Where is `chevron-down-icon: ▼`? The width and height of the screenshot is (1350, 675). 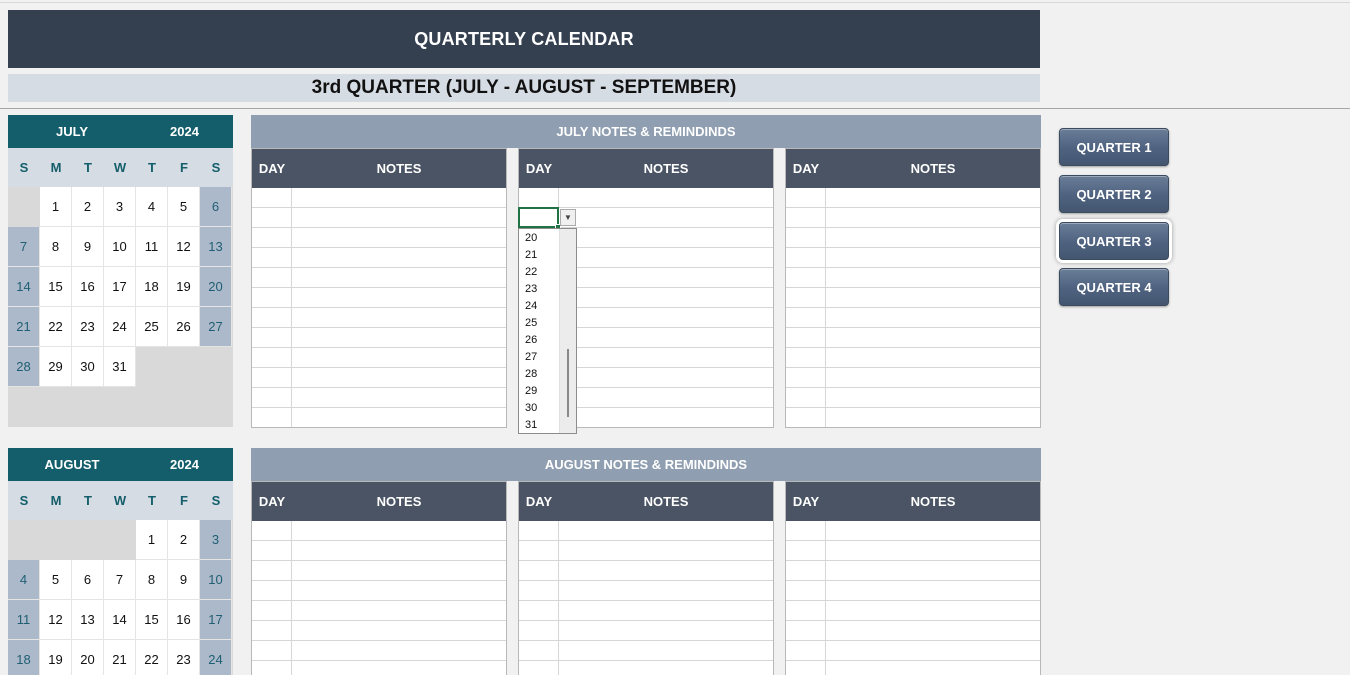
chevron-down-icon: ▼ is located at coordinates (568, 217).